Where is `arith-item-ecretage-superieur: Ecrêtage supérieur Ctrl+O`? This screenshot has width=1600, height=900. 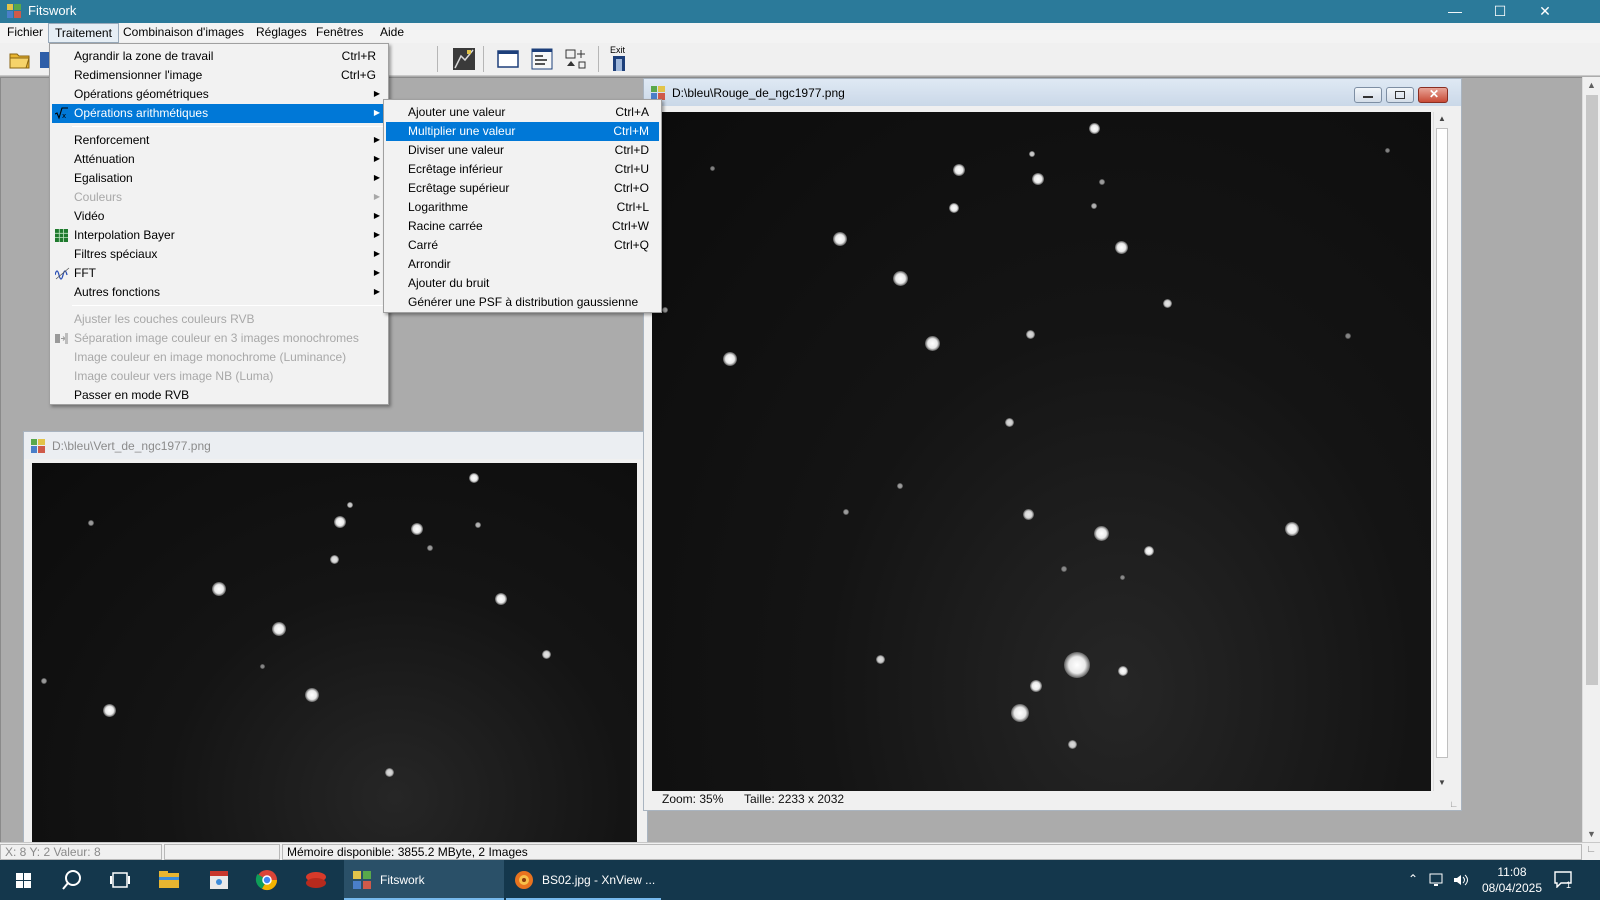 arith-item-ecretage-superieur: Ecrêtage supérieur Ctrl+O is located at coordinates (522, 188).